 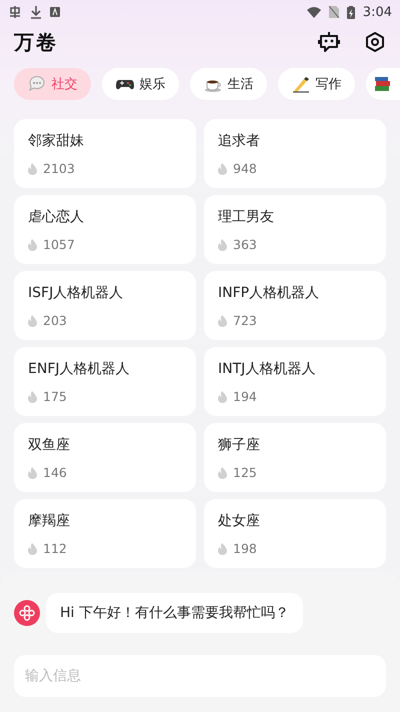 What do you see at coordinates (55, 12) in the screenshot?
I see `app-notification-icon` at bounding box center [55, 12].